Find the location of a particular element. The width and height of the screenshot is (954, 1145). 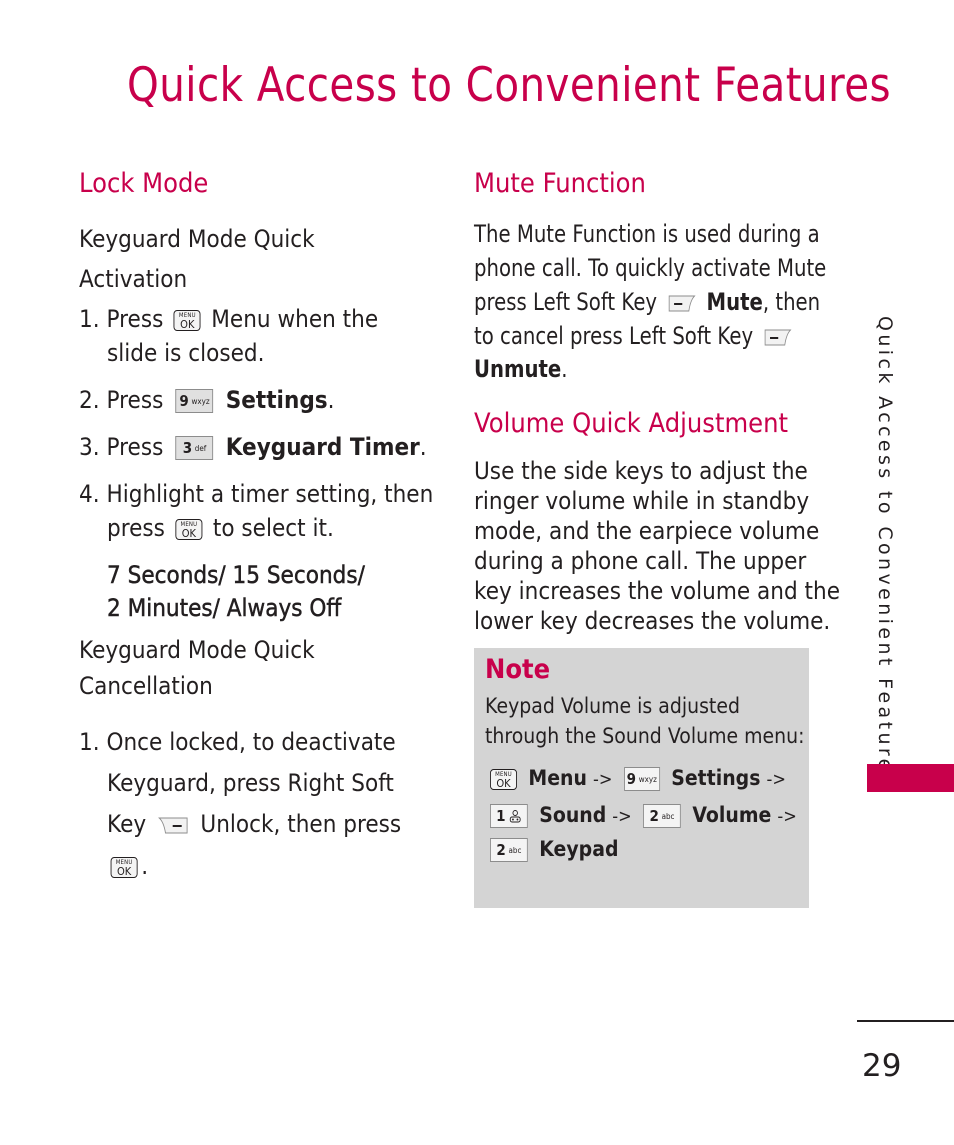

volume-line-6: lower key decreases the volume. is located at coordinates (652, 621).